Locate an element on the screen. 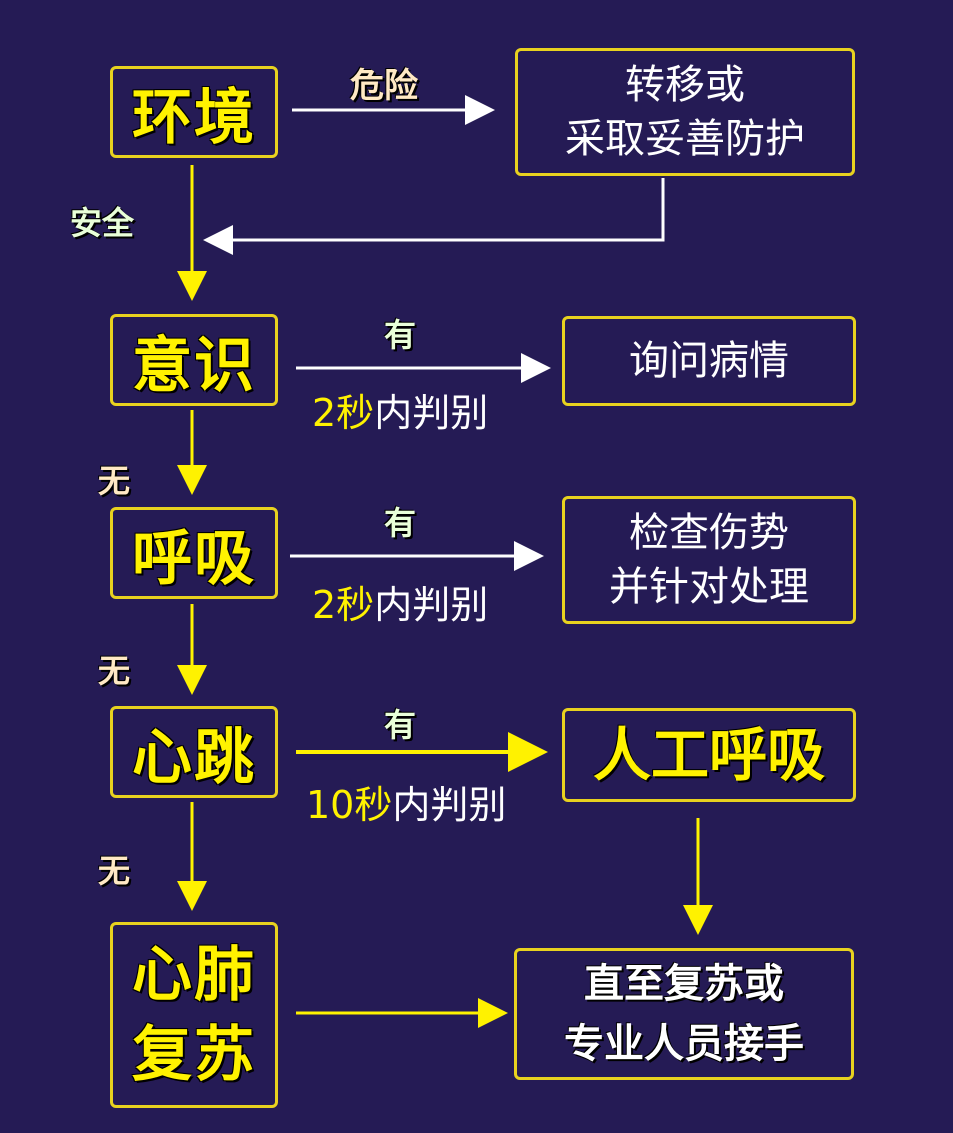 The image size is (953, 1133). outcome-check-line2: 并针对处理 is located at coordinates (709, 587).